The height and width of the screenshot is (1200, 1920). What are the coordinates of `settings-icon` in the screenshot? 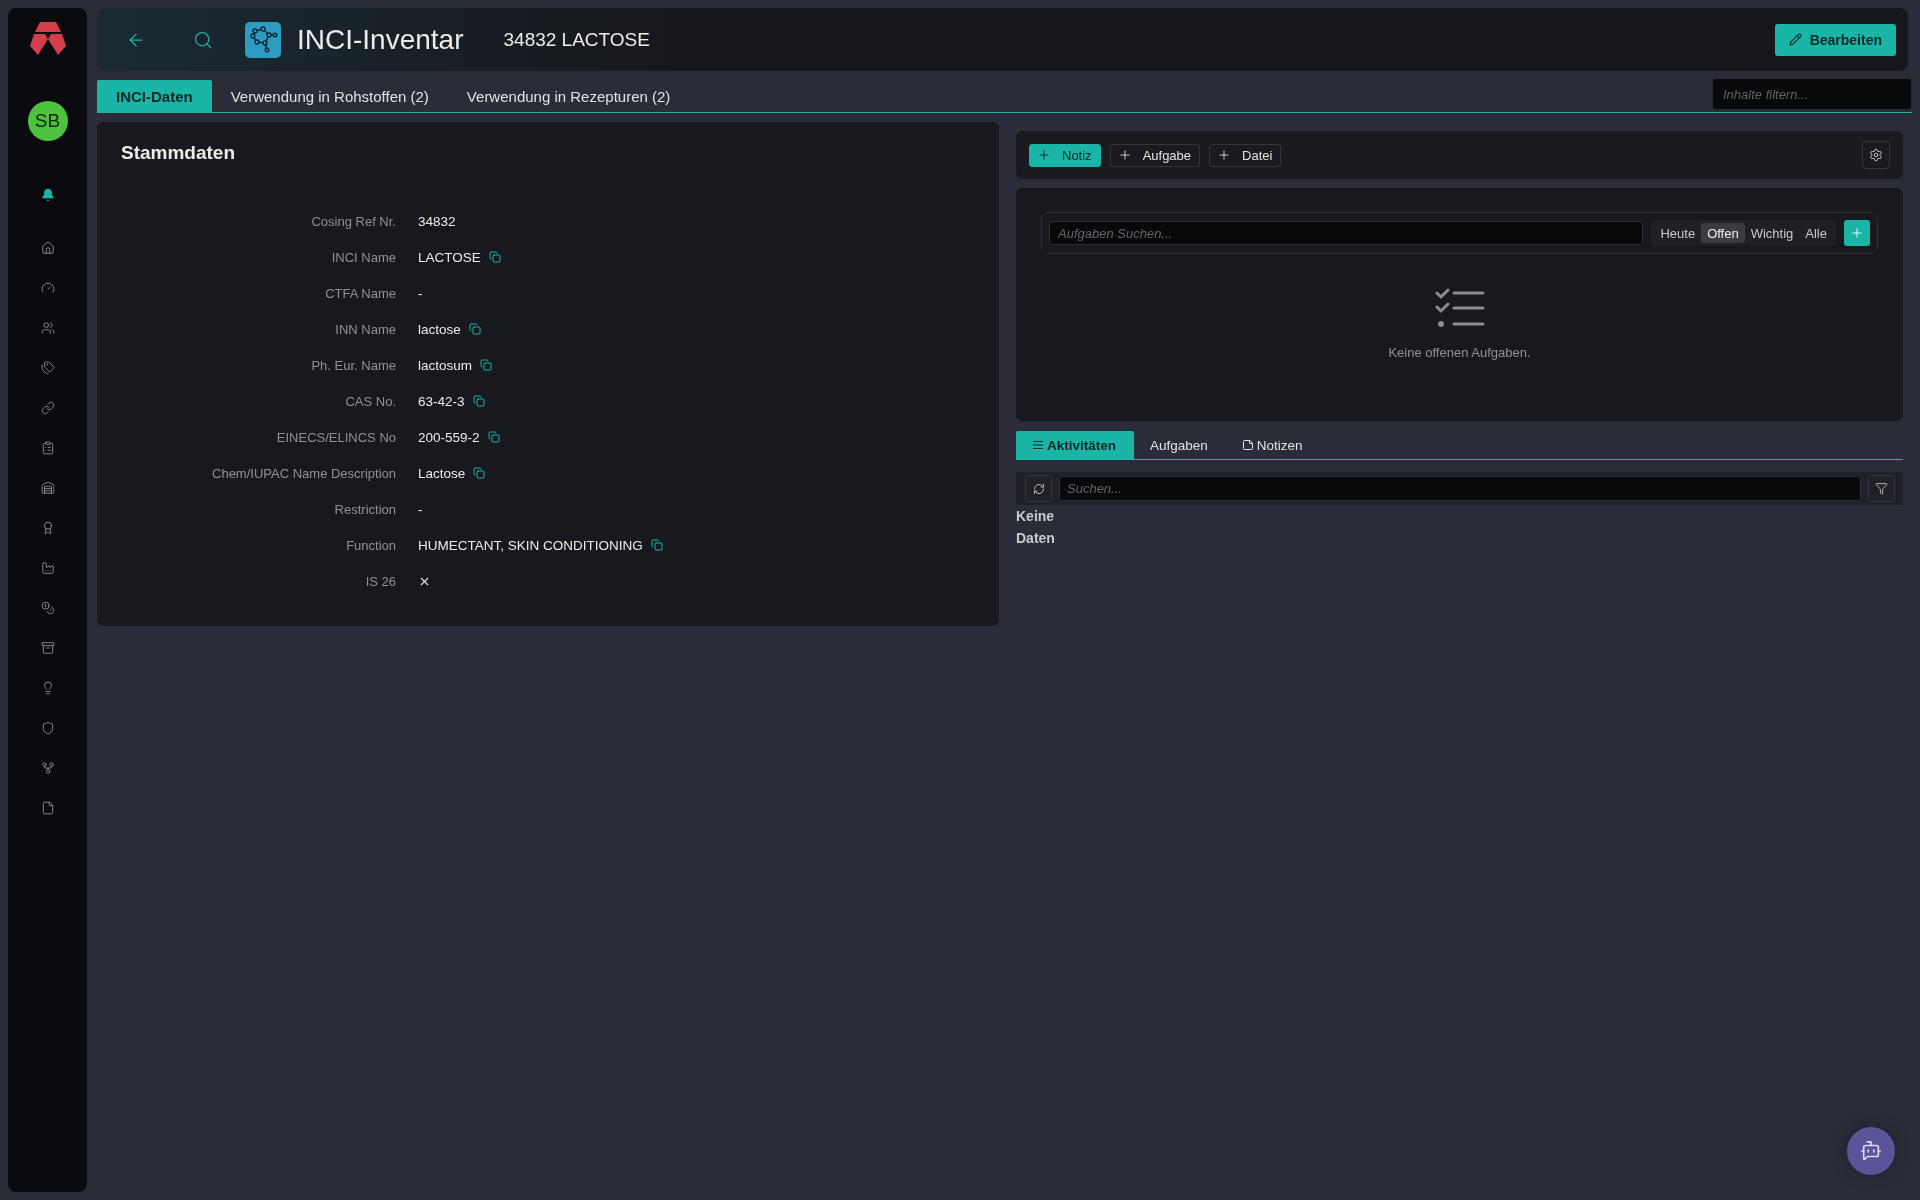 It's located at (1876, 155).